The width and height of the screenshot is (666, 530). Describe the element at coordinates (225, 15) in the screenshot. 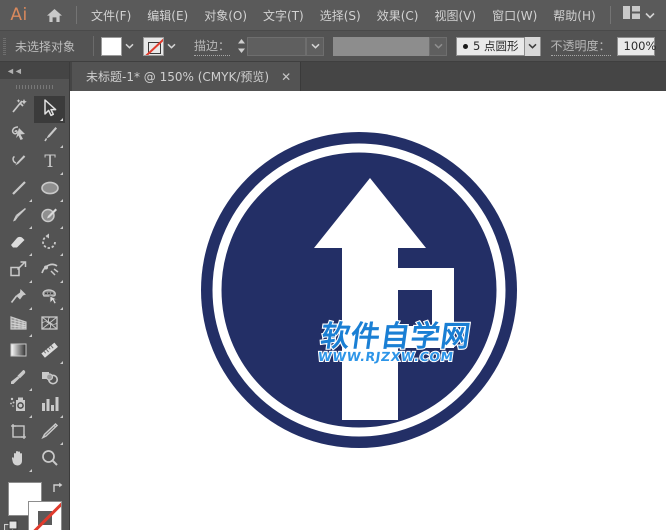

I see `menu-object: 对象(O)` at that location.